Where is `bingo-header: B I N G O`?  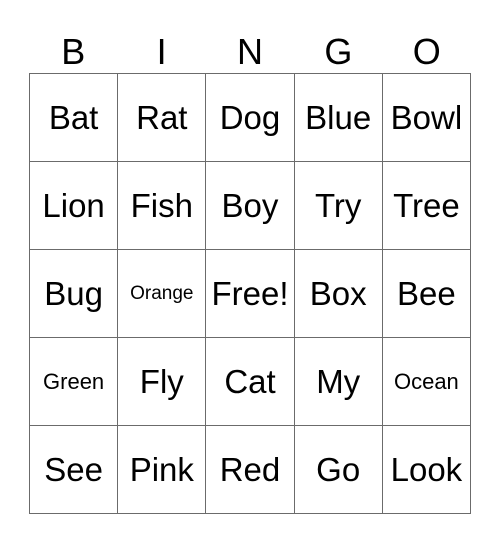 bingo-header: B I N G O is located at coordinates (250, 51).